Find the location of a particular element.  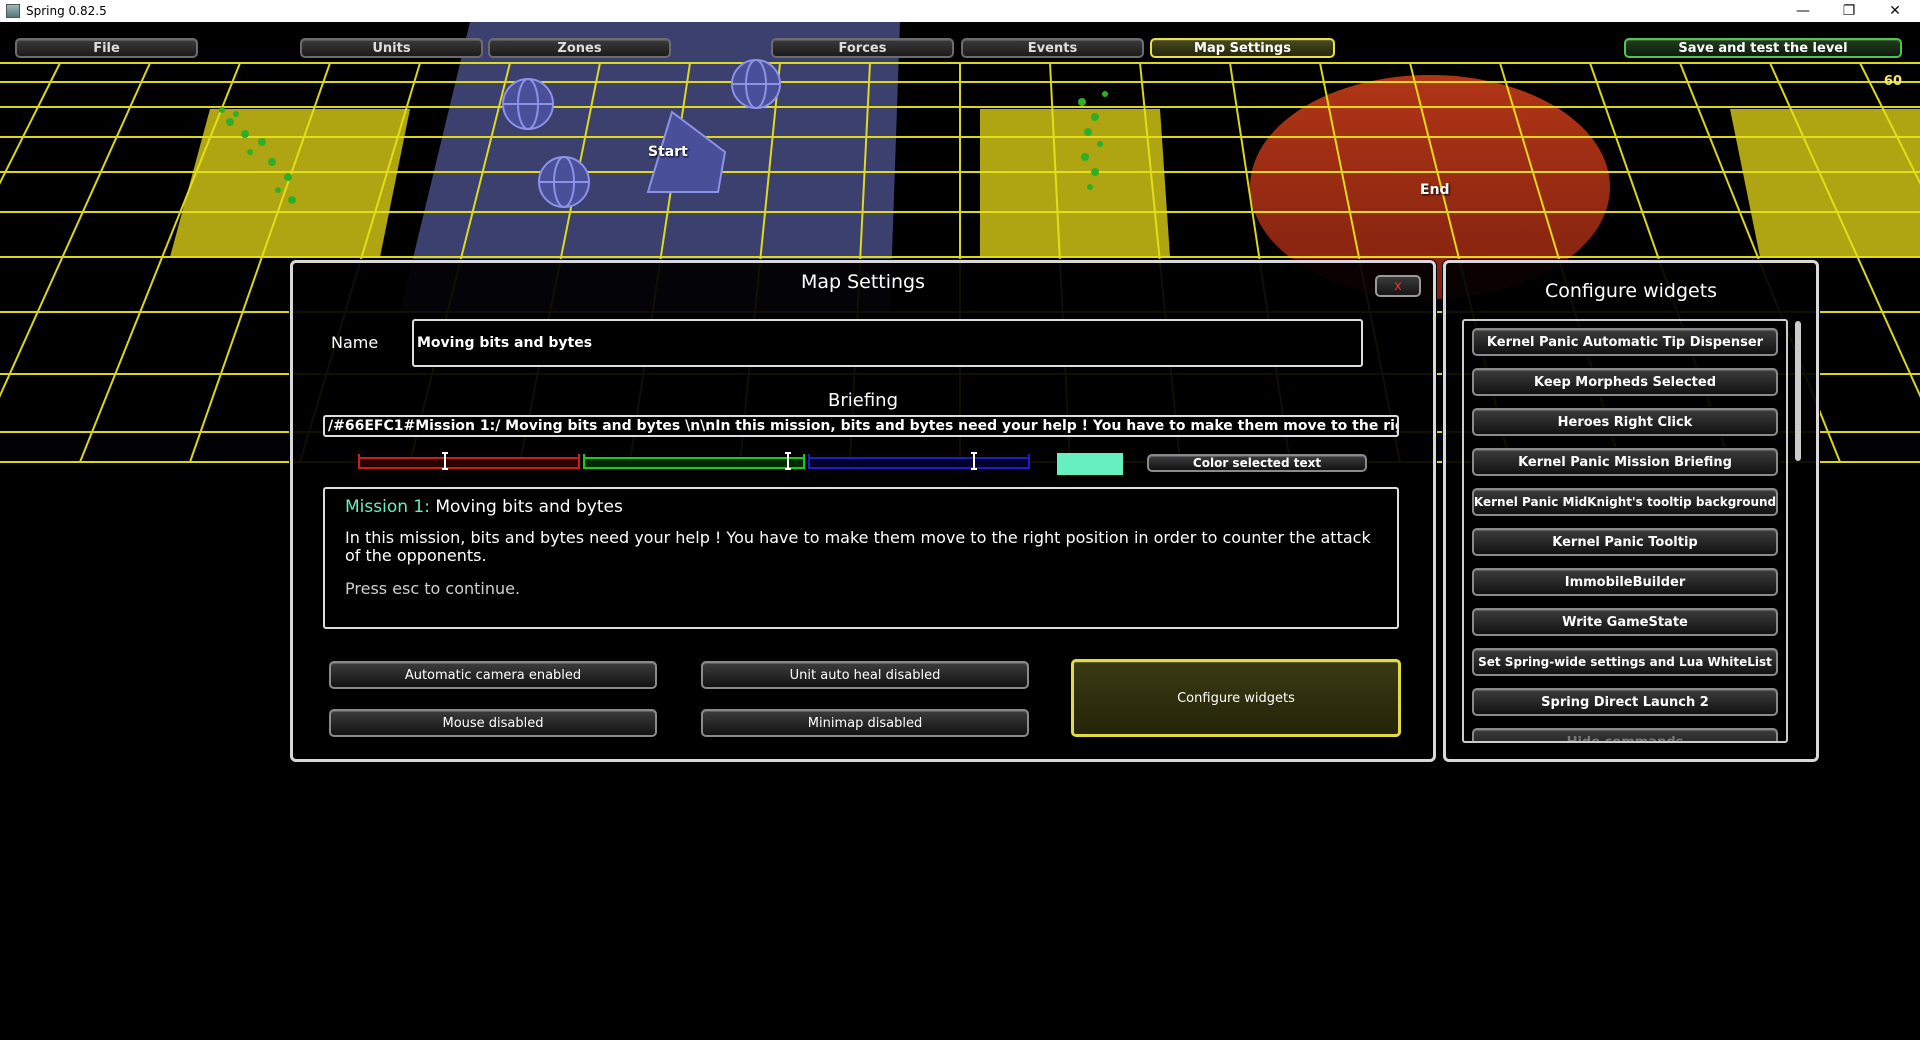

save-and-test-button: Save and test the level is located at coordinates (1763, 48).